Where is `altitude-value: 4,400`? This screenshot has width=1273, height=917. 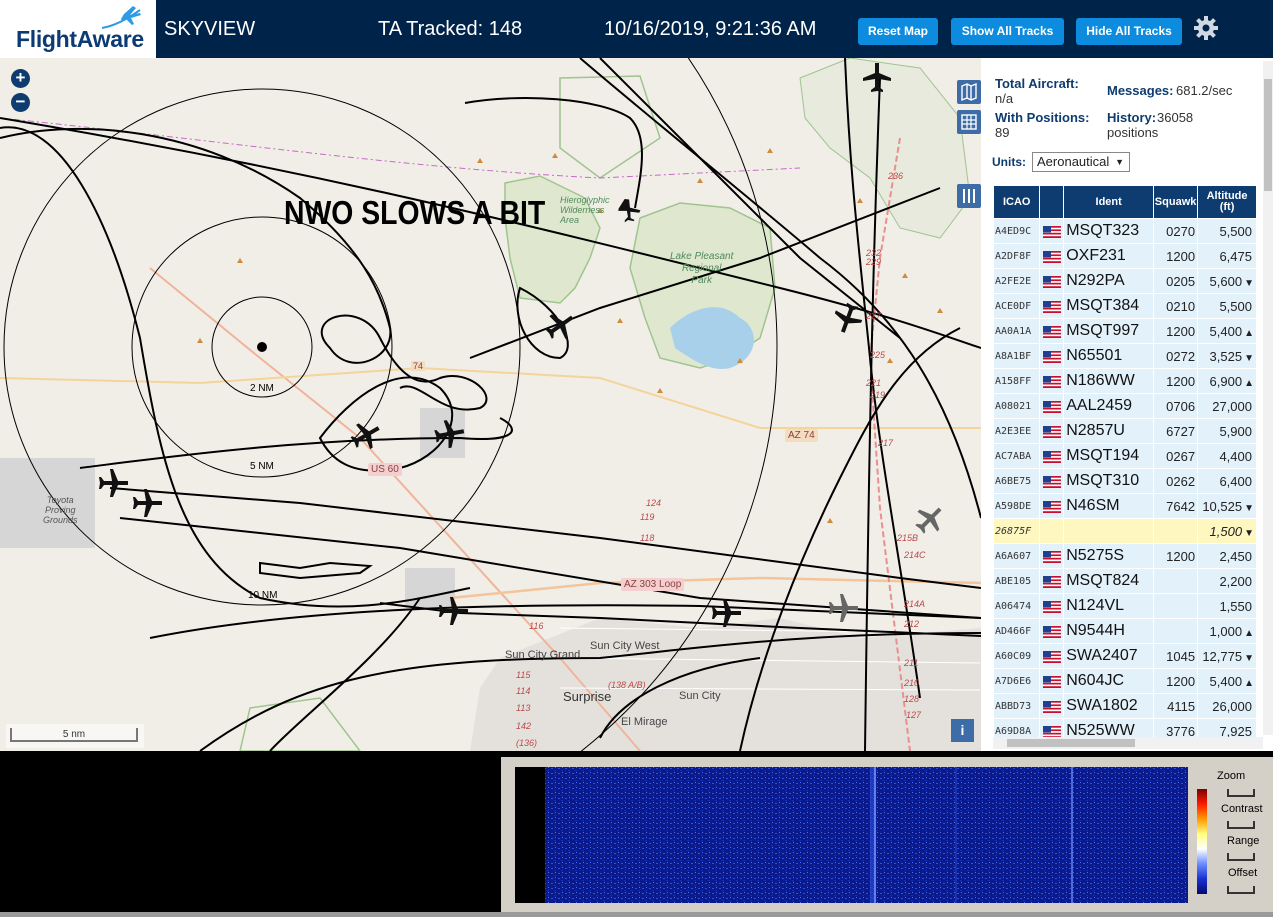 altitude-value: 4,400 is located at coordinates (1235, 456).